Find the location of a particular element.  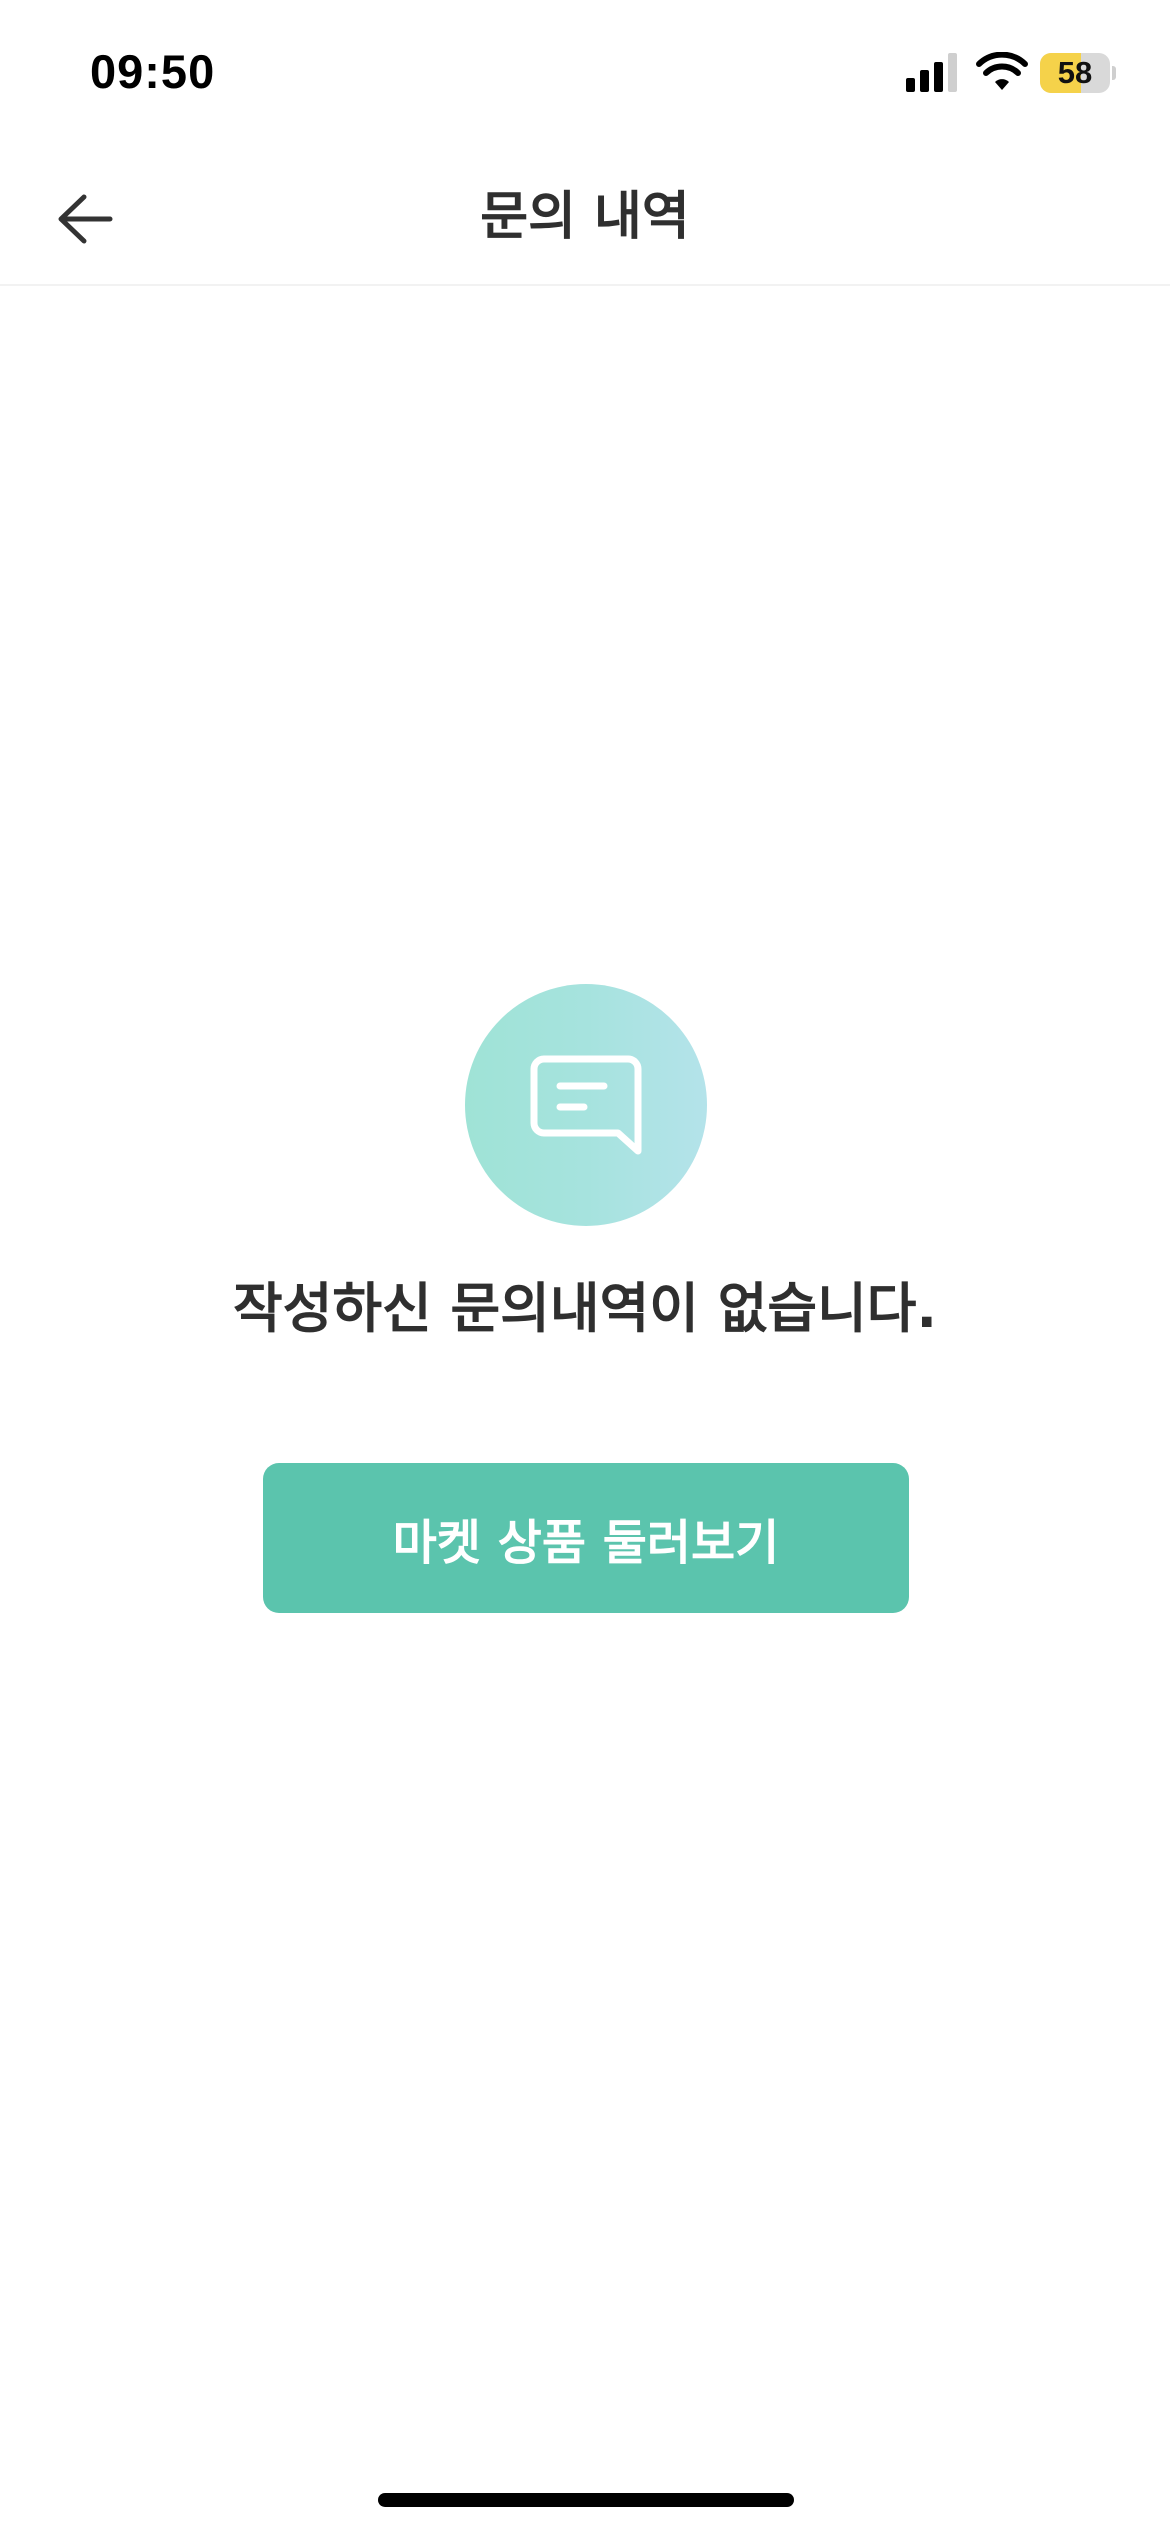

arrow-left-icon is located at coordinates (85, 219).